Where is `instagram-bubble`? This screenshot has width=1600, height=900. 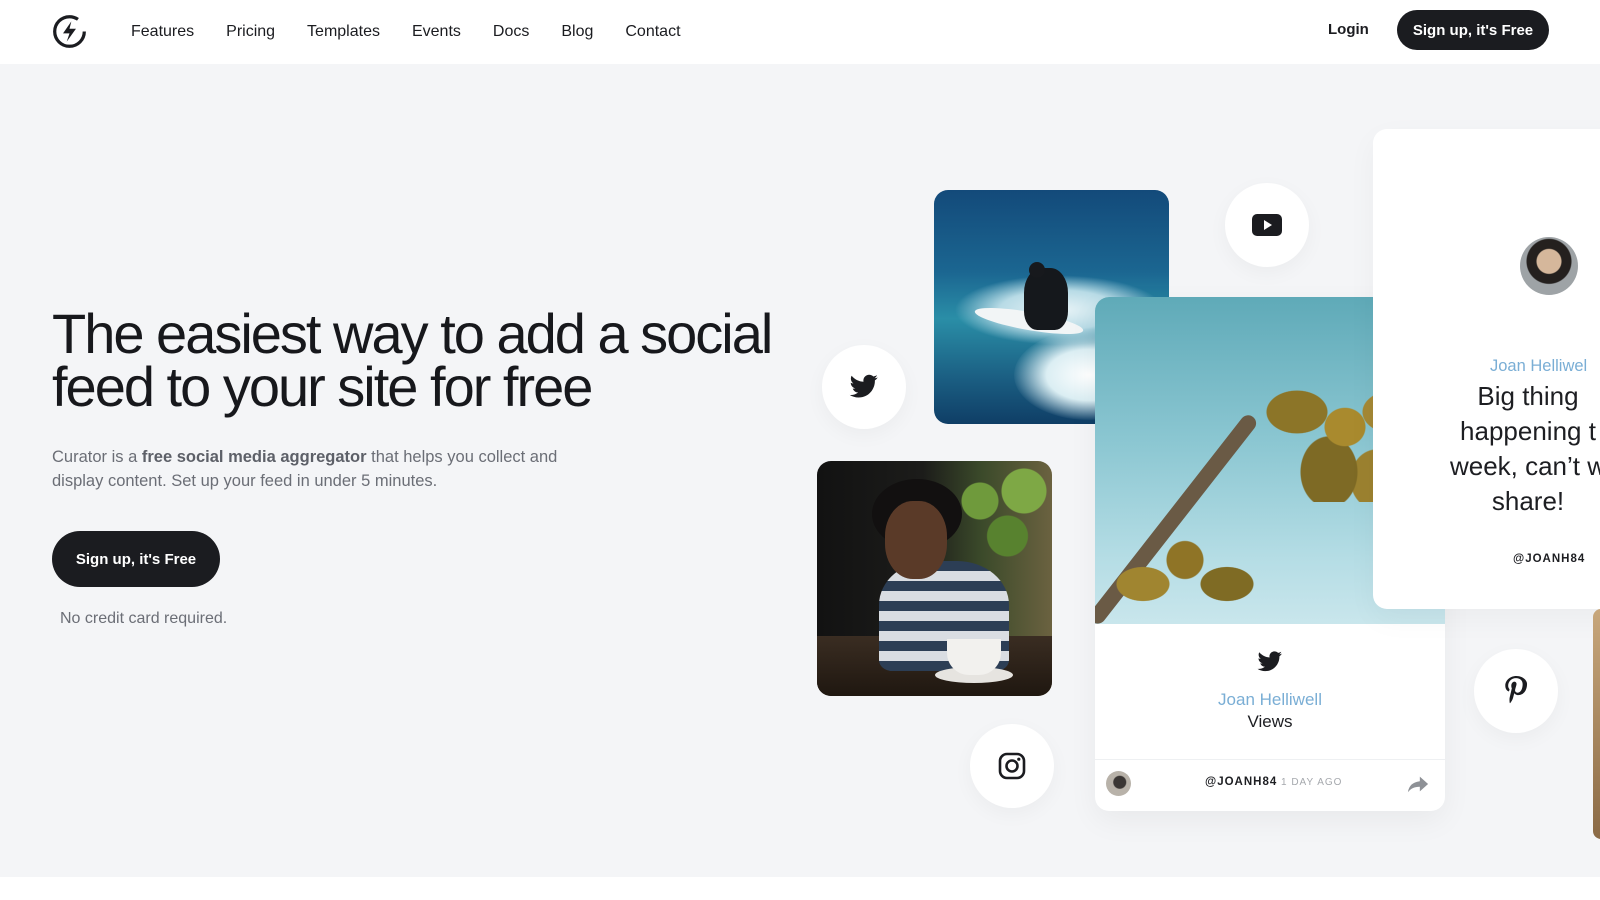 instagram-bubble is located at coordinates (1012, 766).